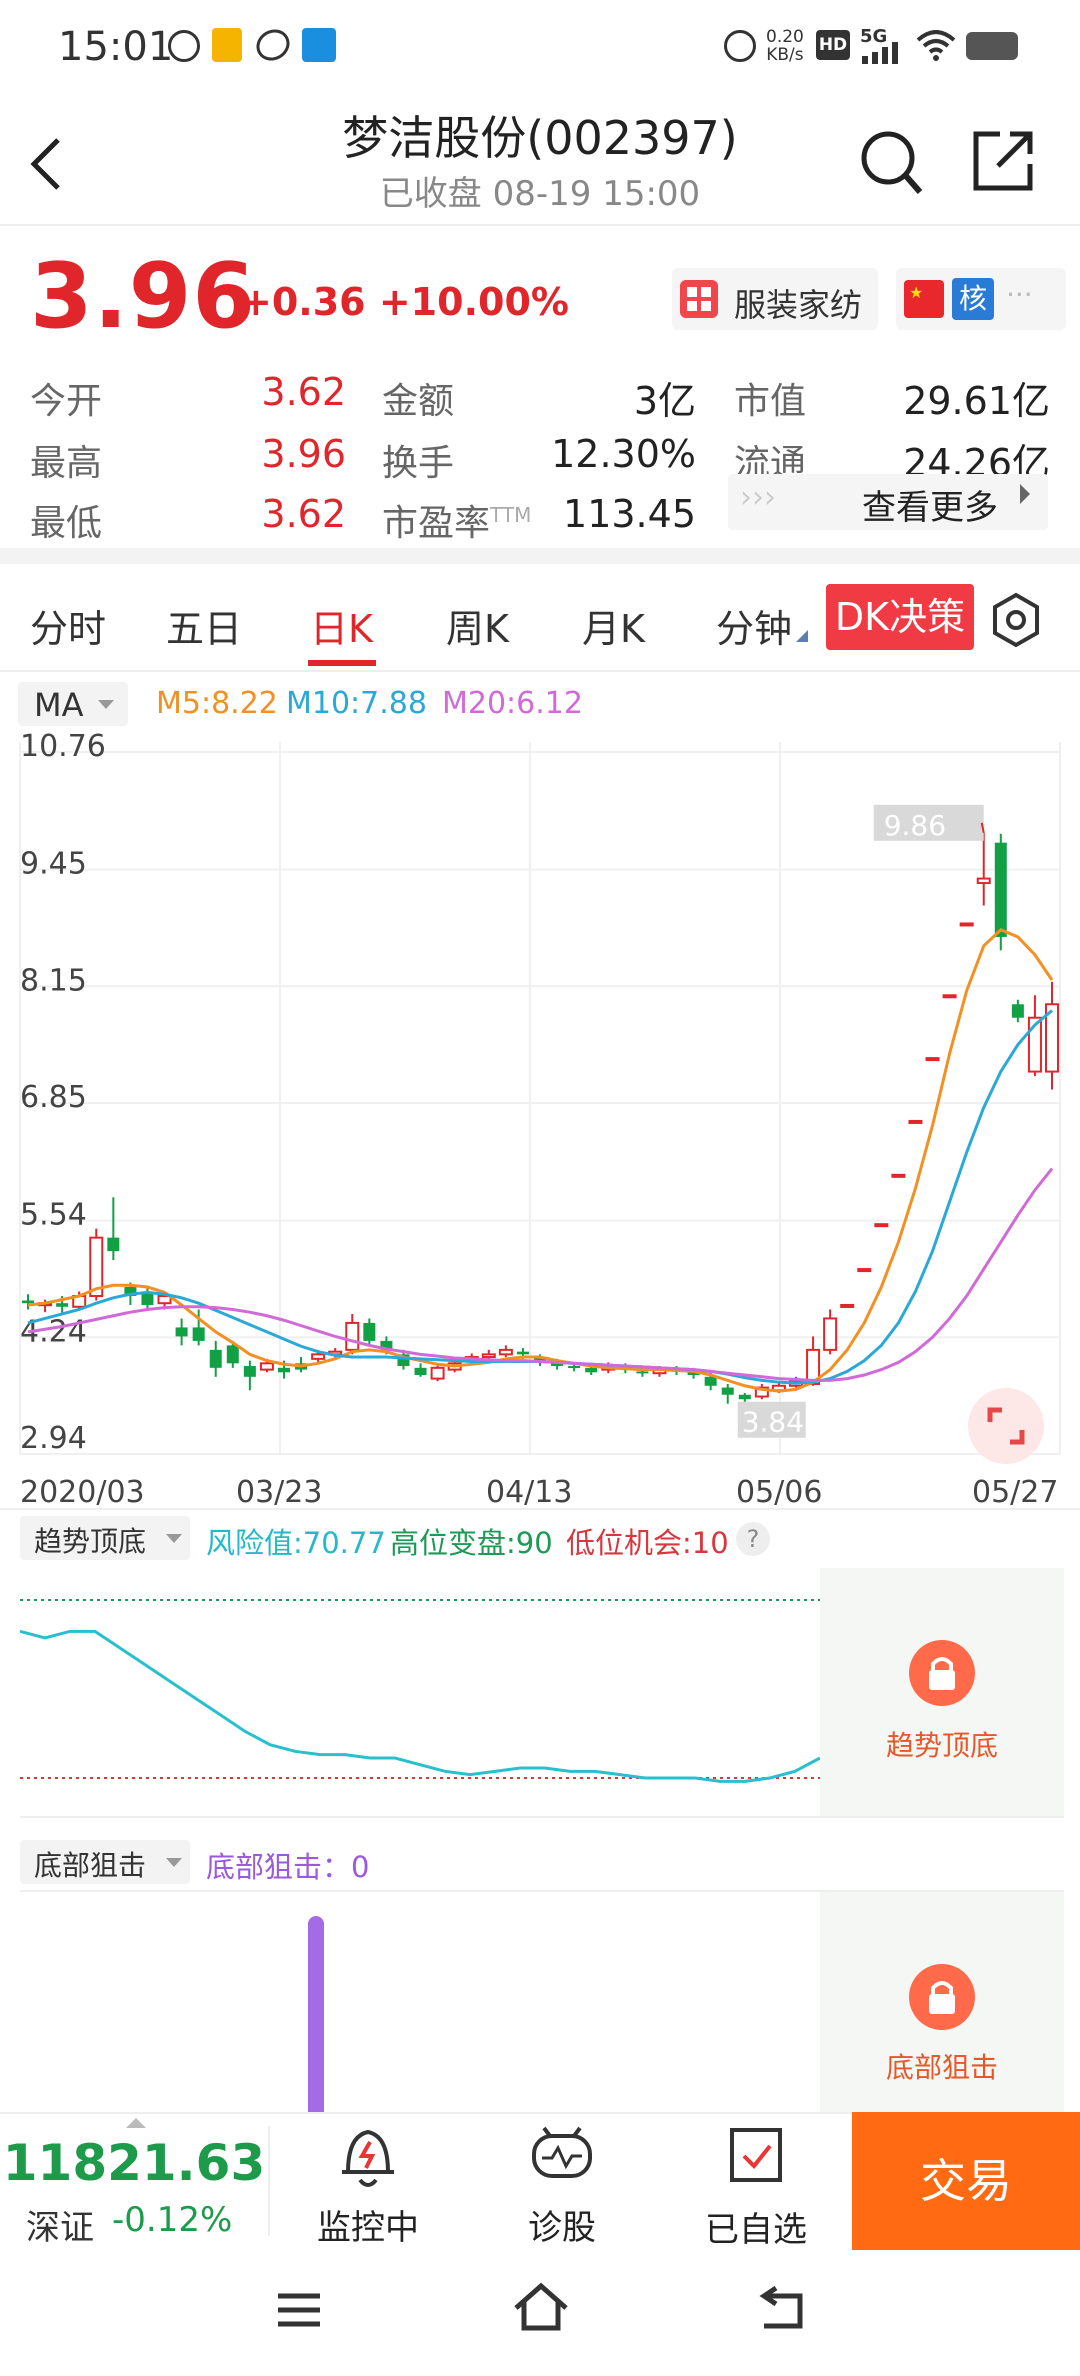 The width and height of the screenshot is (1080, 2376). Describe the element at coordinates (316, 2014) in the screenshot. I see `bottom-snipe-bar` at that location.